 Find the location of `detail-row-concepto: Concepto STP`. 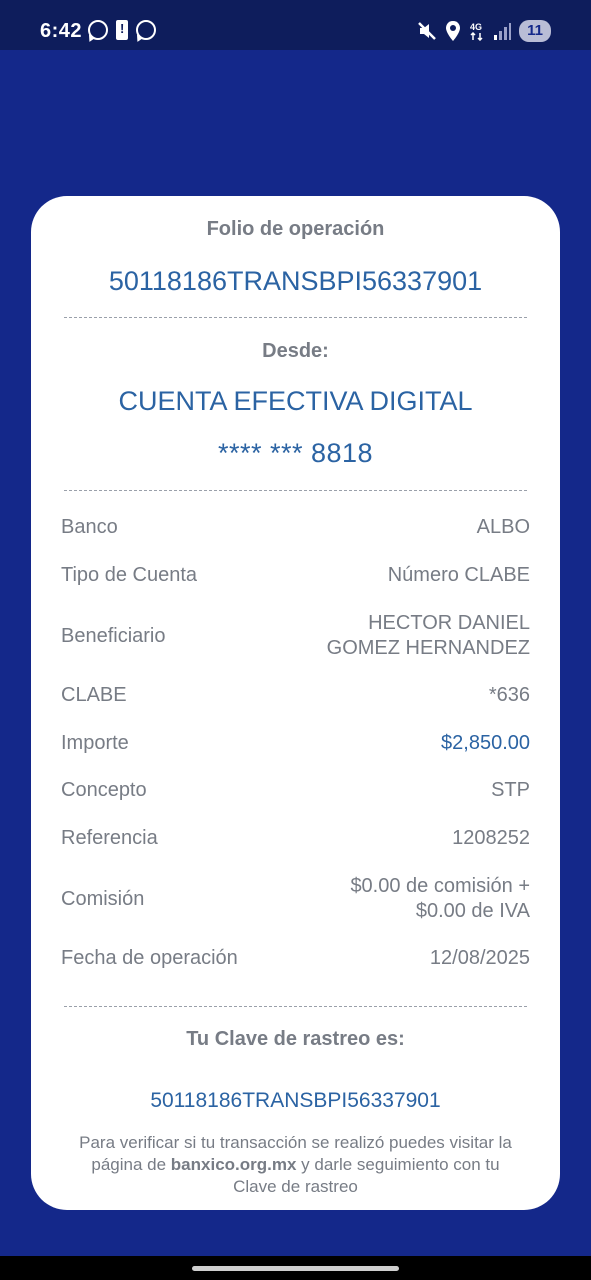

detail-row-concepto: Concepto STP is located at coordinates (295, 790).